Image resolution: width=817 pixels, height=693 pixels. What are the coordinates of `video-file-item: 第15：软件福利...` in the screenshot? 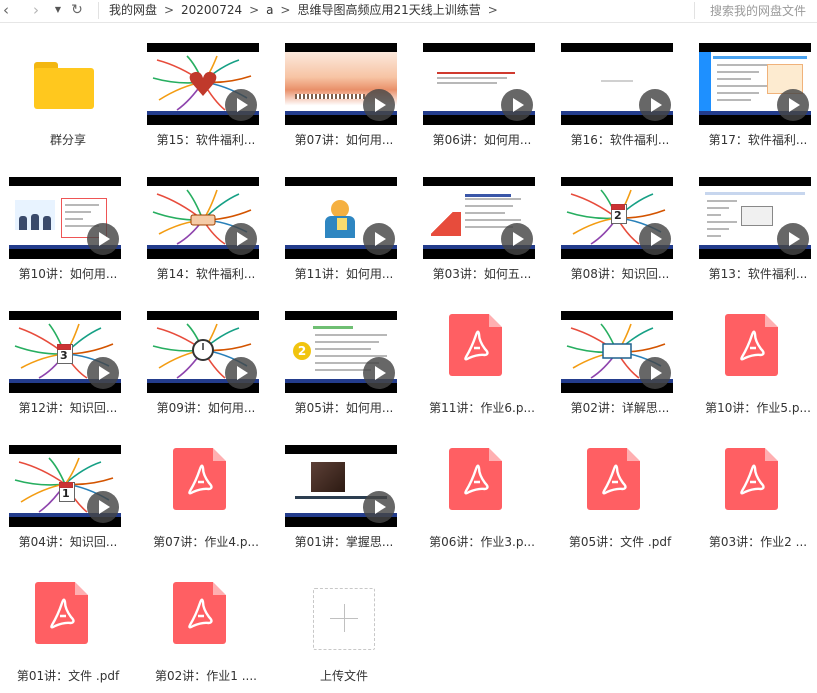 It's located at (206, 90).